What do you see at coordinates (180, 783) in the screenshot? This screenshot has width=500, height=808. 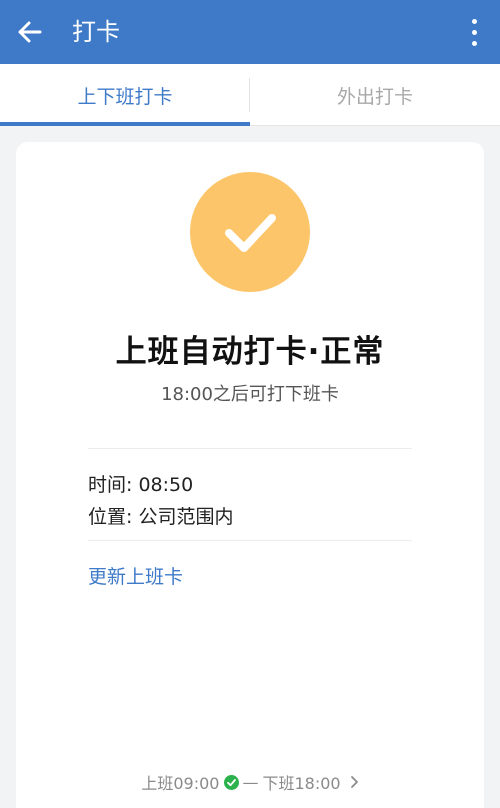 I see `clock-in-time: 上班09:00` at bounding box center [180, 783].